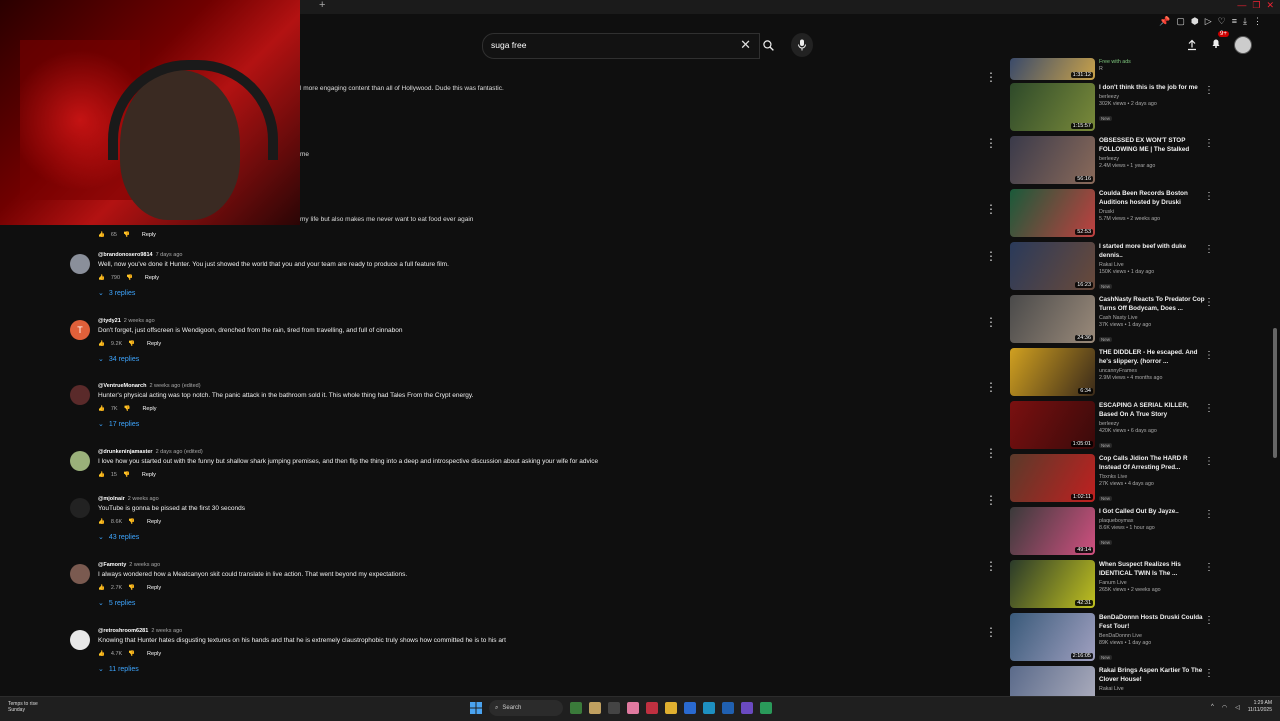 This screenshot has width=1280, height=721. What do you see at coordinates (302, 669) in the screenshot?
I see `view-replies-button: ⌄ 11 replies` at bounding box center [302, 669].